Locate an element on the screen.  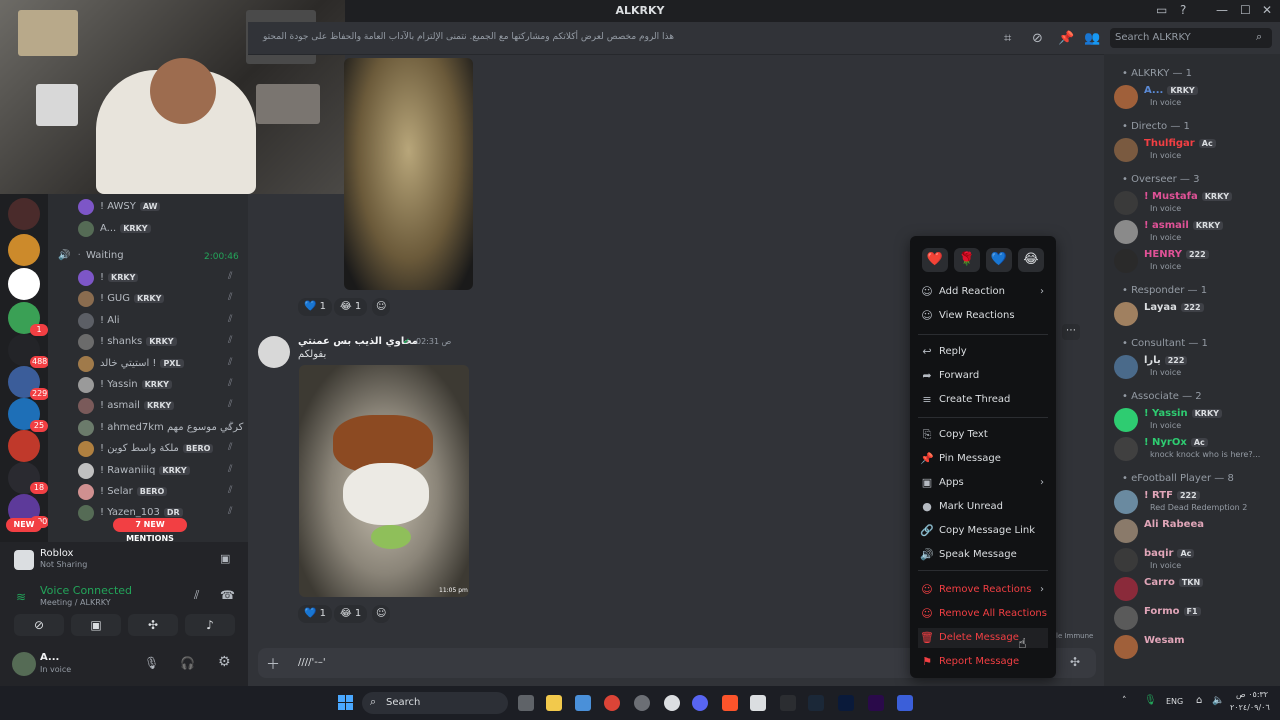
menu-item-apps: ▣ Apps › is located at coordinates (983, 483).